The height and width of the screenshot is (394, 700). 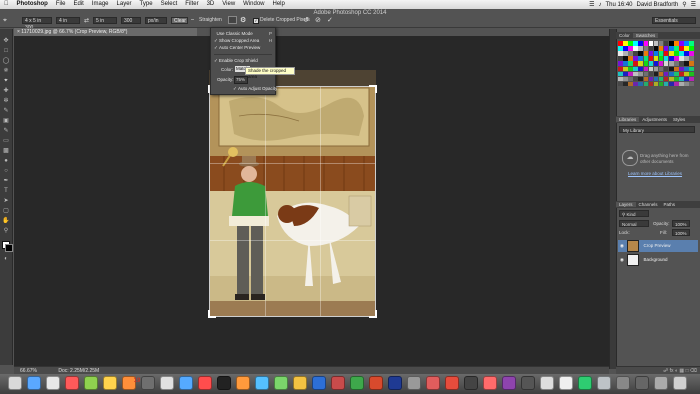 What do you see at coordinates (233, 33) in the screenshot?
I see `menu-item-classic-mode: Use Classic Mode` at bounding box center [233, 33].